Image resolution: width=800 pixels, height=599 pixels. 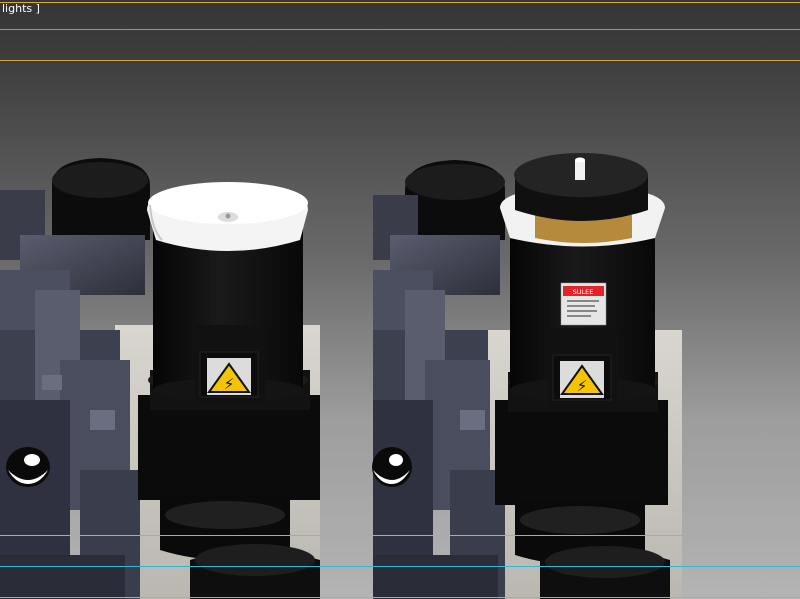 I want to click on warning-symbol-left: ⚡, so click(x=229, y=384).